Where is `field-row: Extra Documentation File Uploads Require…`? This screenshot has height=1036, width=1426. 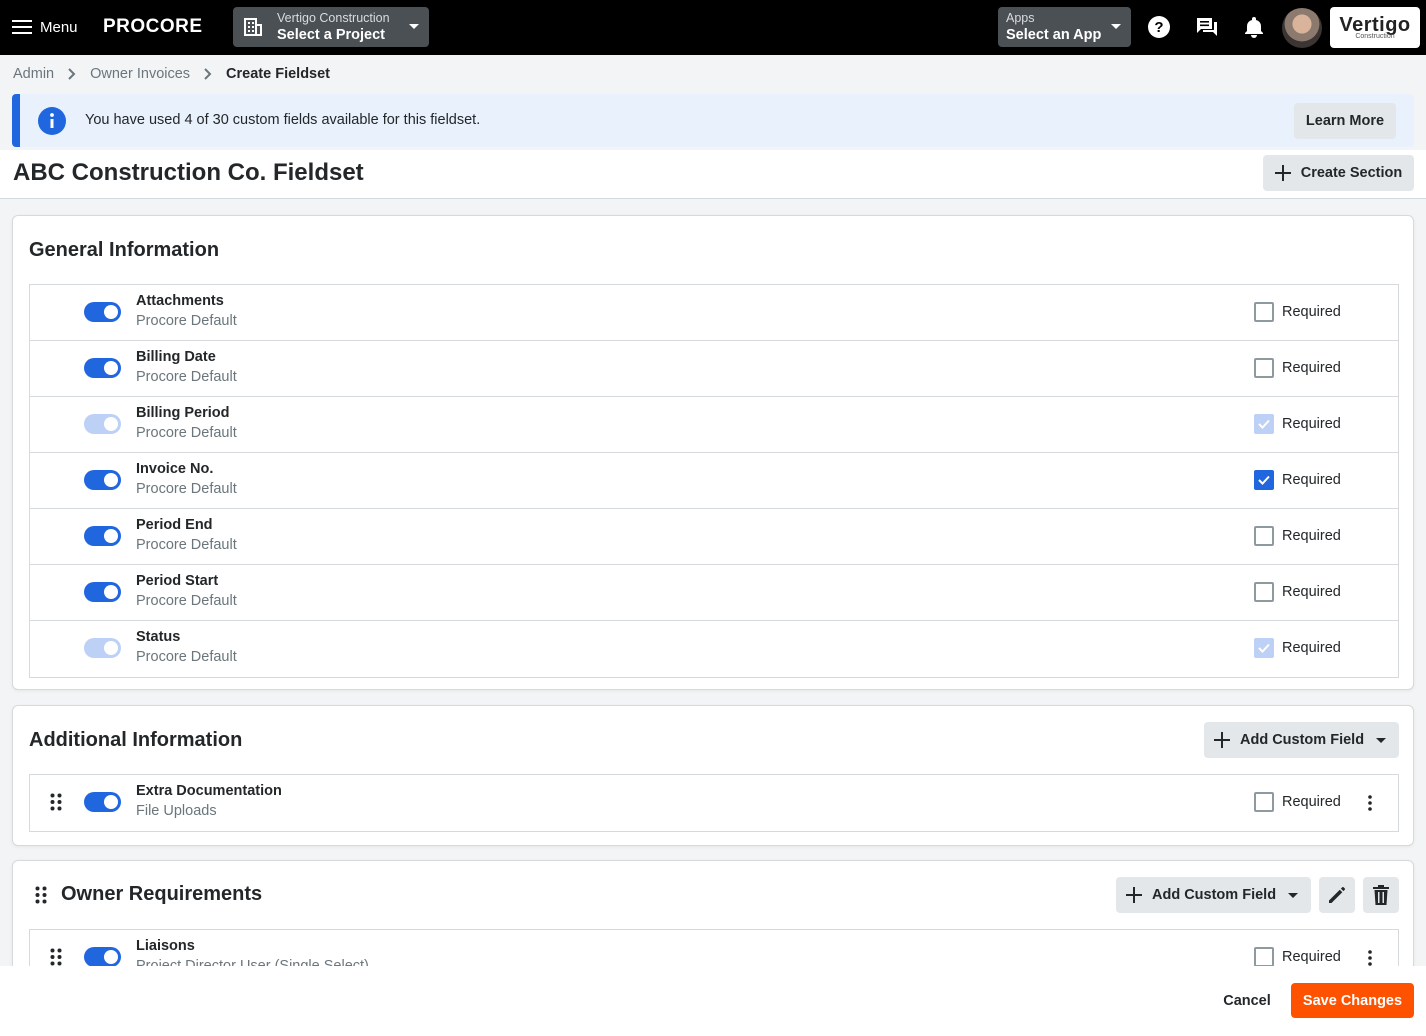 field-row: Extra Documentation File Uploads Require… is located at coordinates (714, 803).